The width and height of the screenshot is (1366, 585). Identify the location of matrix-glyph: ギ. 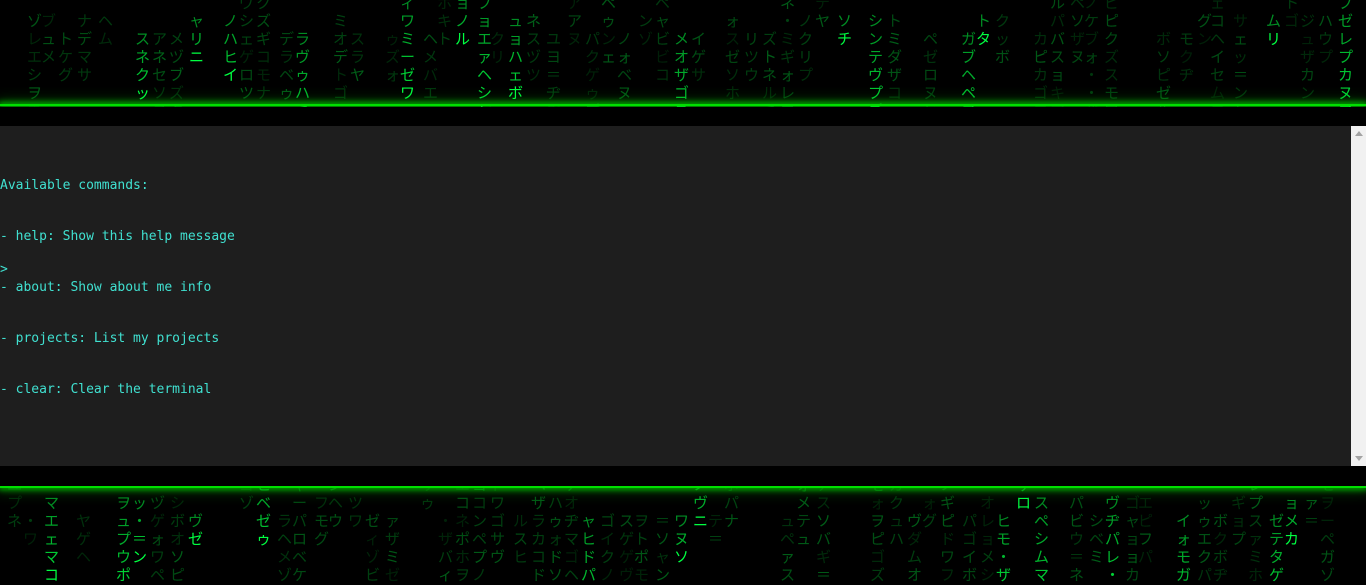
(1238, 503).